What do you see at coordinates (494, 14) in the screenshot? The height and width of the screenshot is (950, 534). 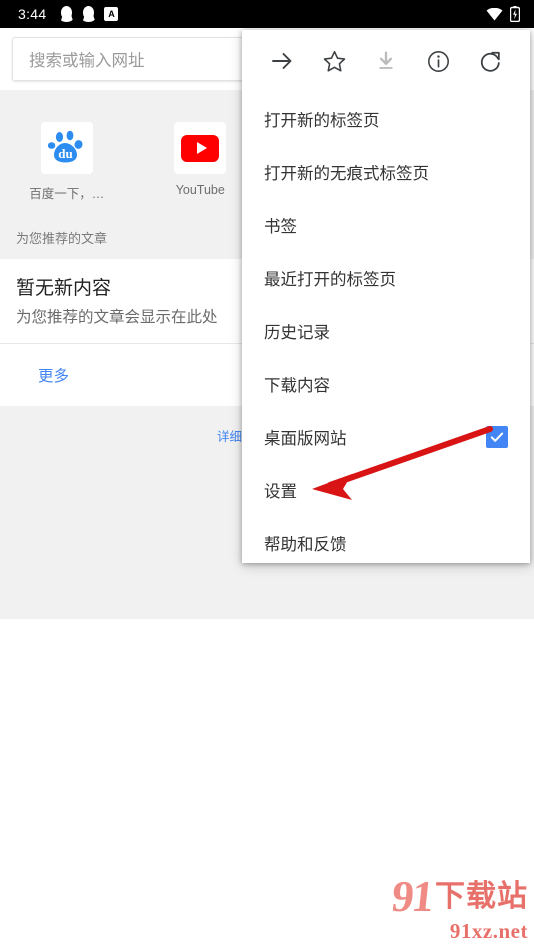 I see `wifi-icon` at bounding box center [494, 14].